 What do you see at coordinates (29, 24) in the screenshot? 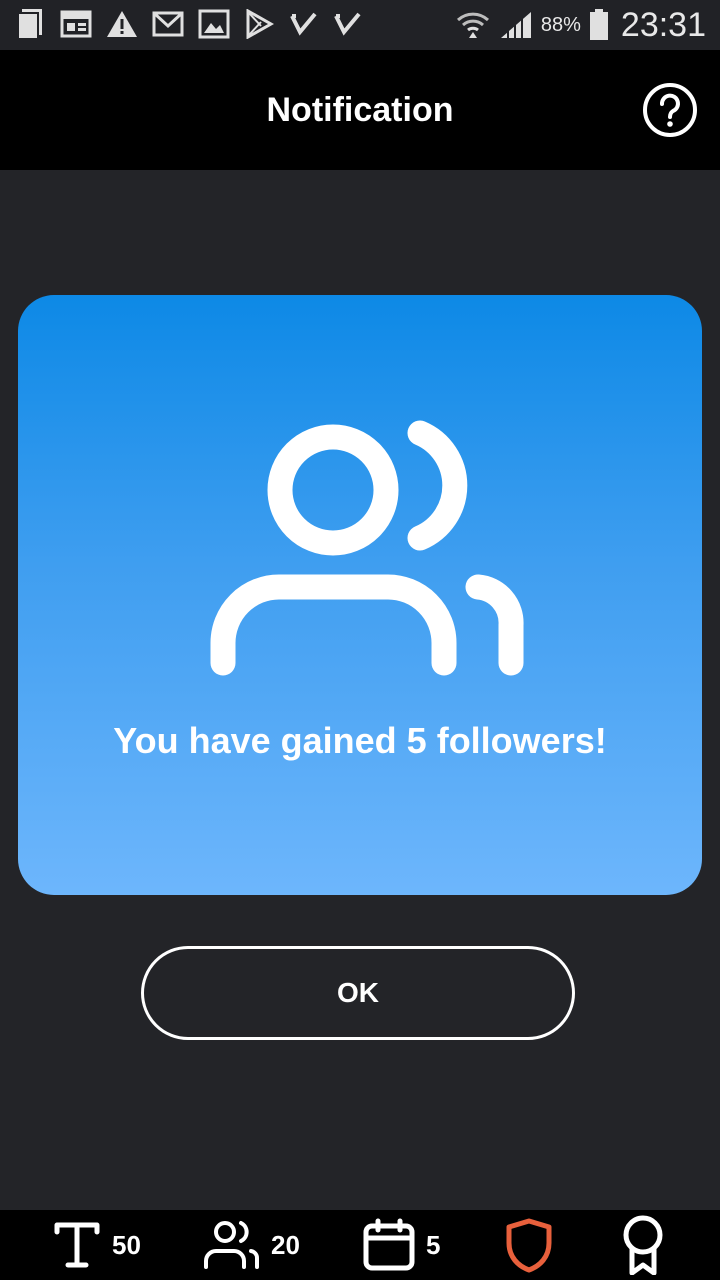
I see `copy-icon` at bounding box center [29, 24].